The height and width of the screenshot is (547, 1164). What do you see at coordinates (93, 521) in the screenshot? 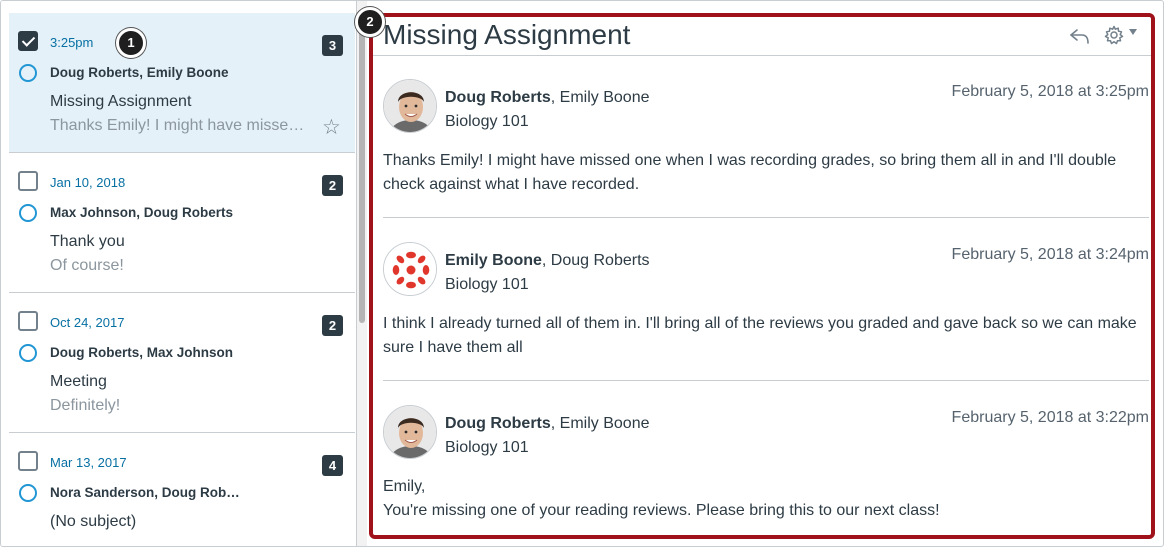
I see `conversation-subject: (No subject)` at bounding box center [93, 521].